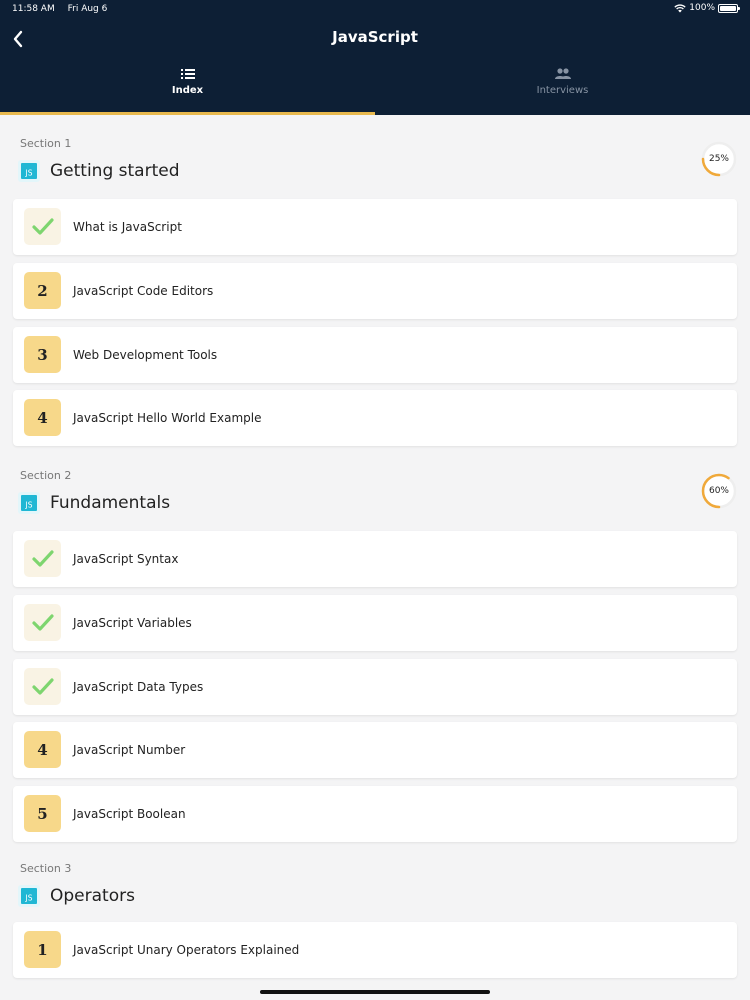 The height and width of the screenshot is (1000, 750). What do you see at coordinates (87, 9) in the screenshot?
I see `status-date: Fri Aug 6` at bounding box center [87, 9].